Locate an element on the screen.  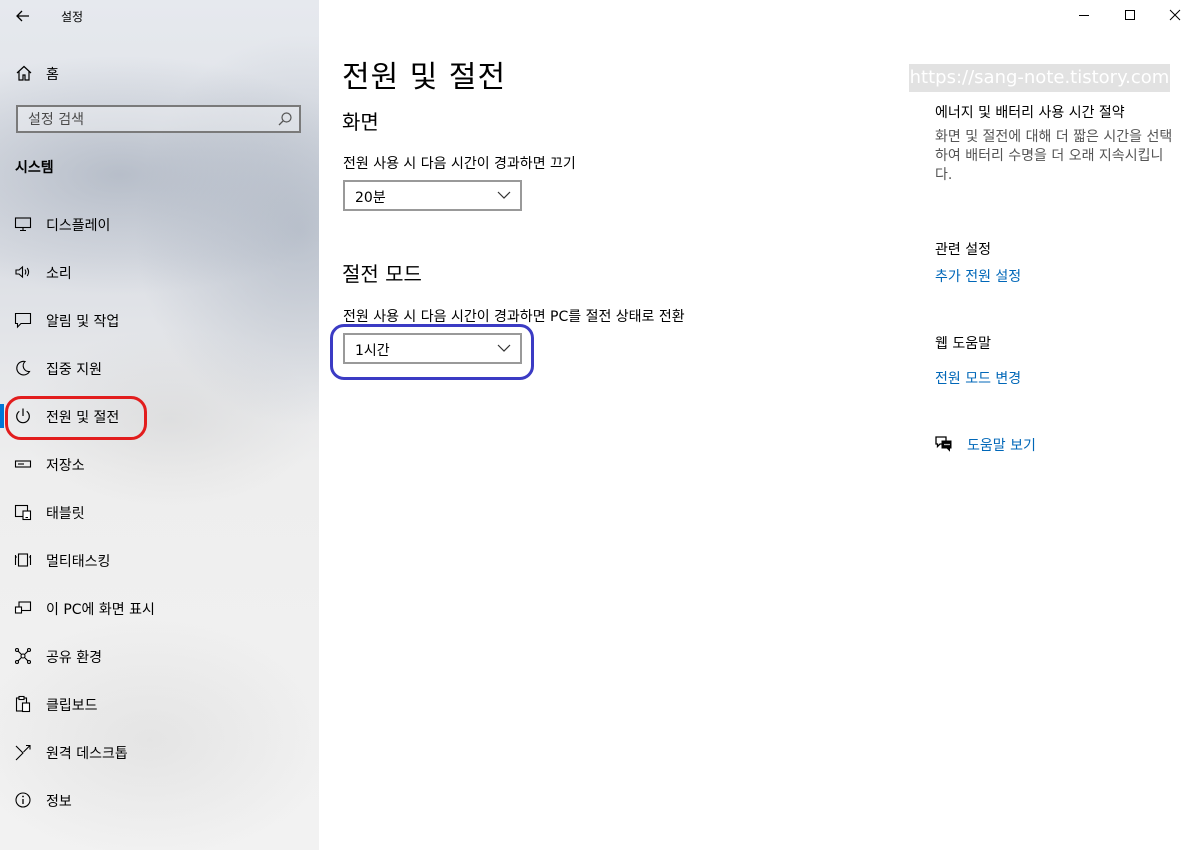
change-power-mode-link: 전원 모드 변경 is located at coordinates (978, 378).